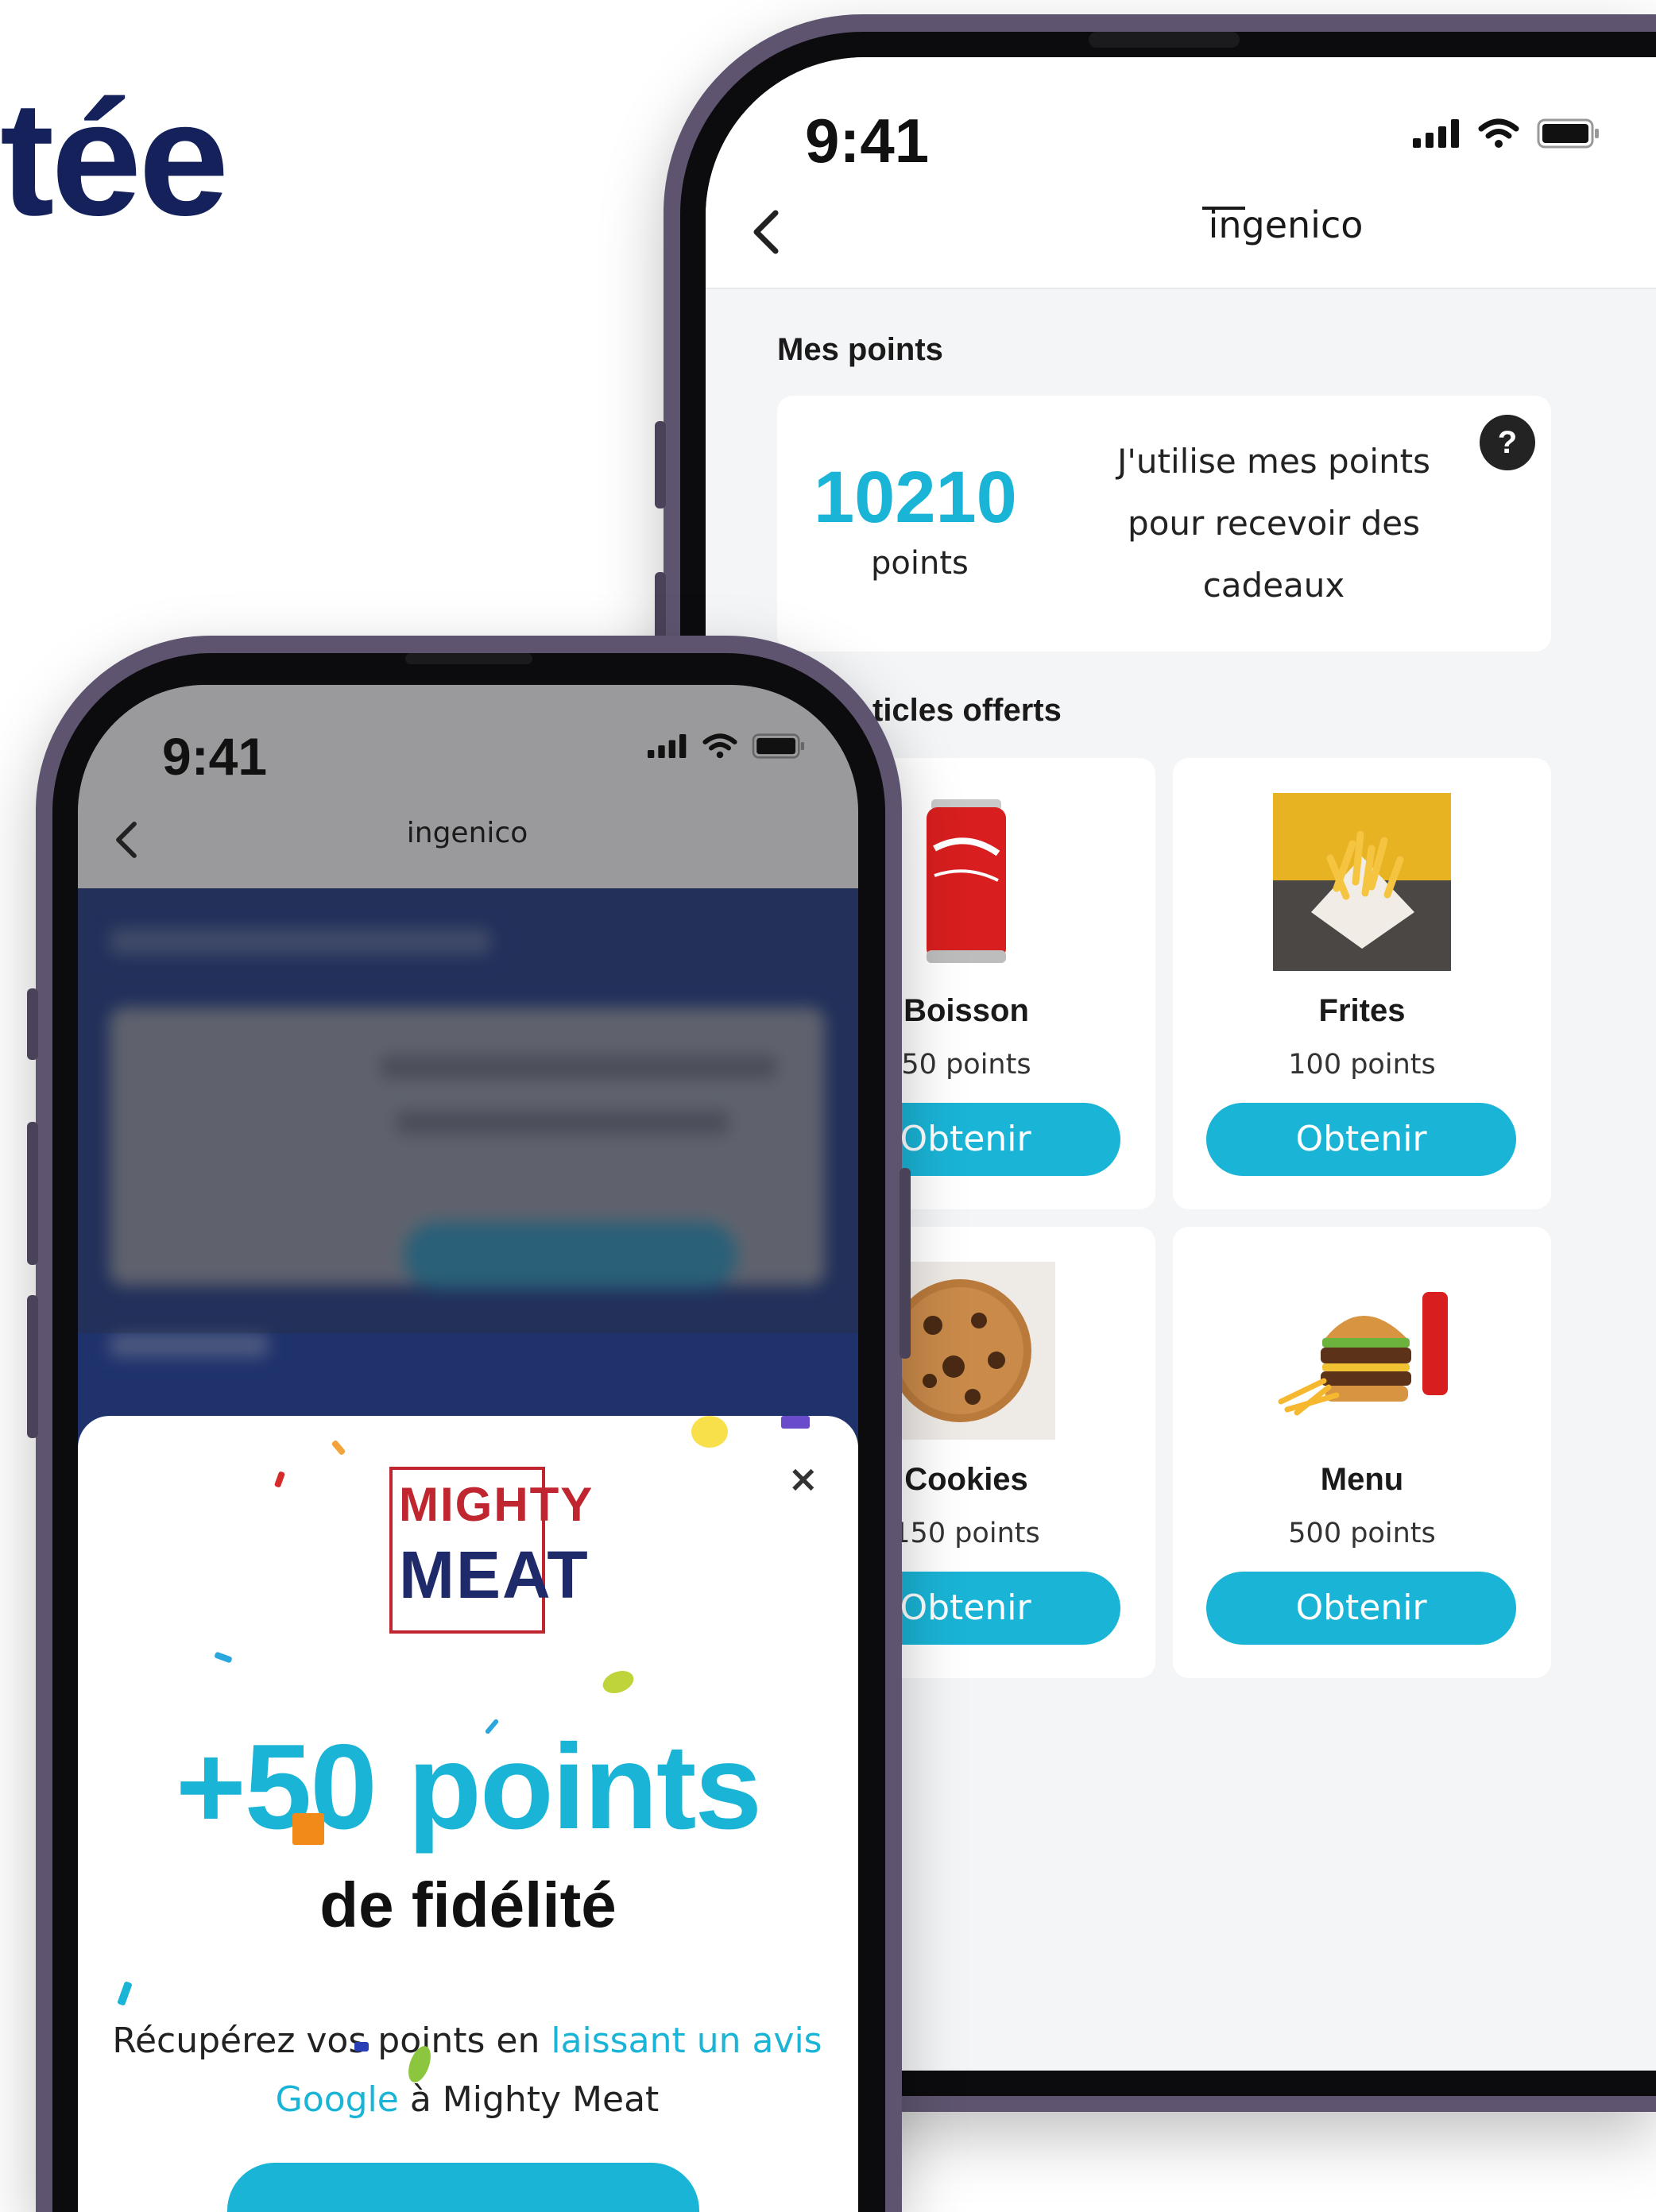 The height and width of the screenshot is (2212, 1656). What do you see at coordinates (1362, 1065) in the screenshot?
I see `reward-cost: 100 points` at bounding box center [1362, 1065].